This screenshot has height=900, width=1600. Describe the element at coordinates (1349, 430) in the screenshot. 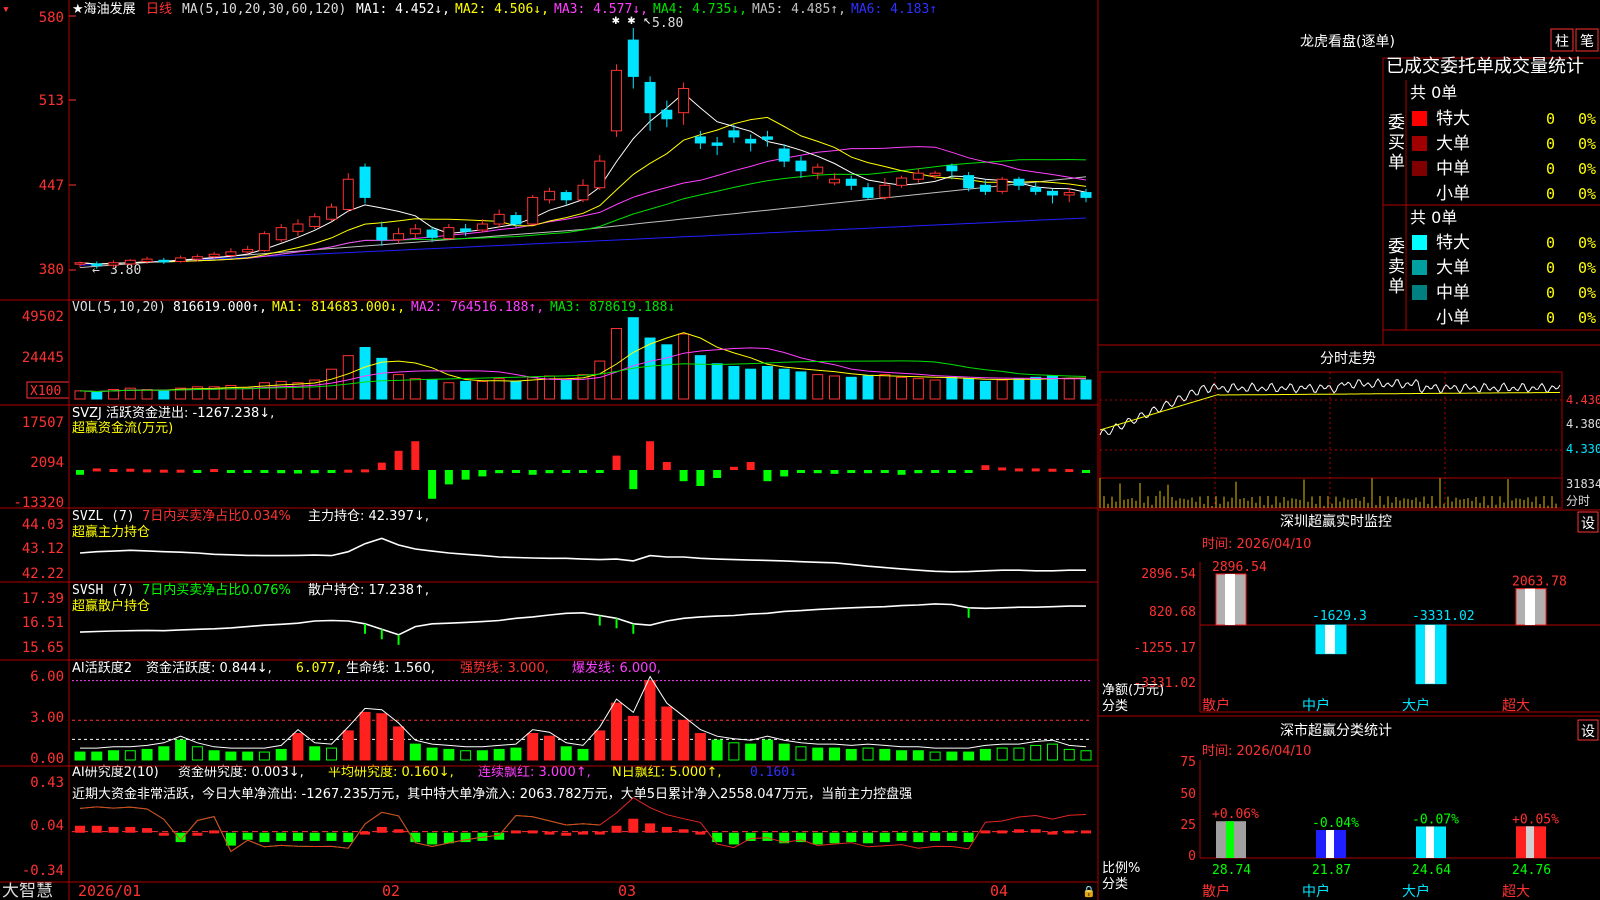

I see `fenshi-panel: 分时走势 4.430 4.380 4.330 31834 分时` at that location.